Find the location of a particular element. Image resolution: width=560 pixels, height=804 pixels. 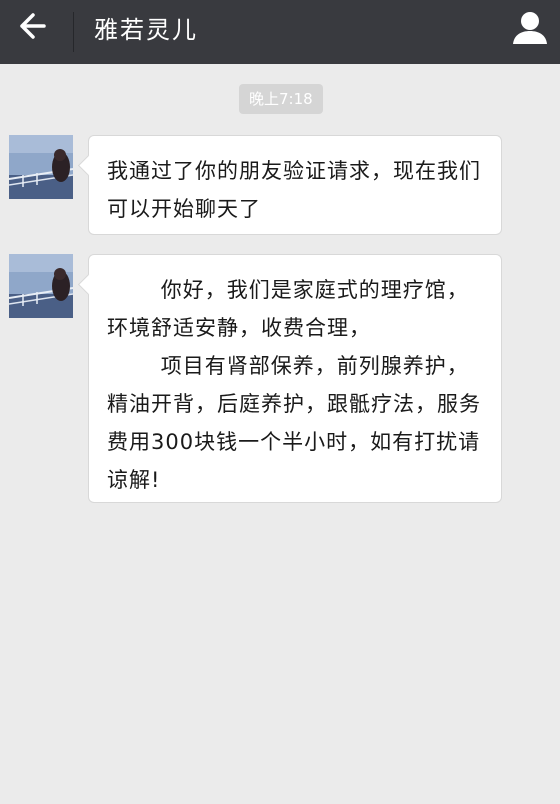

chat-info-button is located at coordinates (530, 28).